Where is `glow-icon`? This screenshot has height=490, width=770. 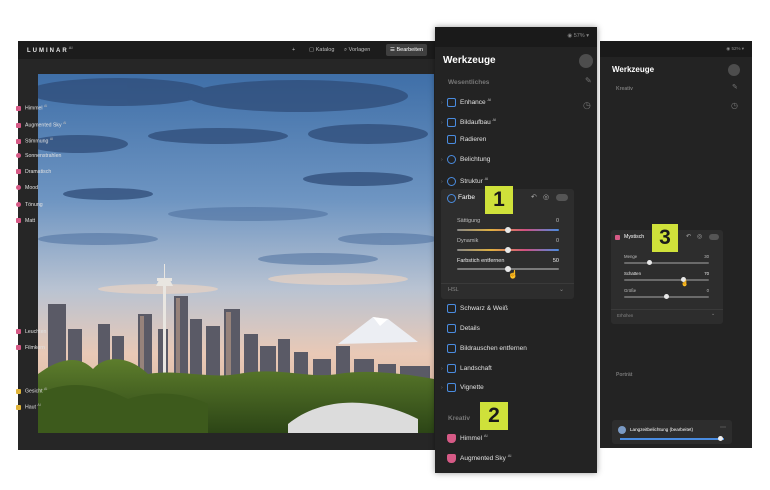
glow-icon is located at coordinates (18, 332).